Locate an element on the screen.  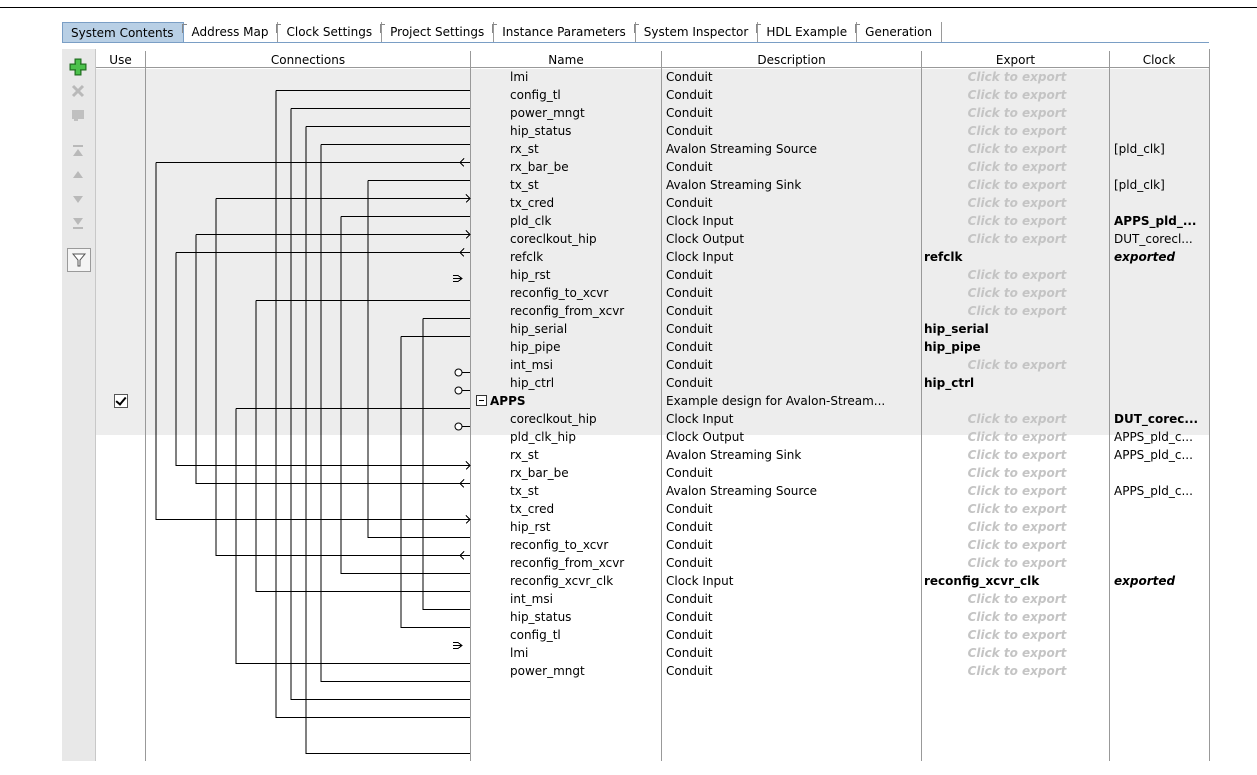
interface-name: reconfig_xcvr_clk is located at coordinates (585, 581).